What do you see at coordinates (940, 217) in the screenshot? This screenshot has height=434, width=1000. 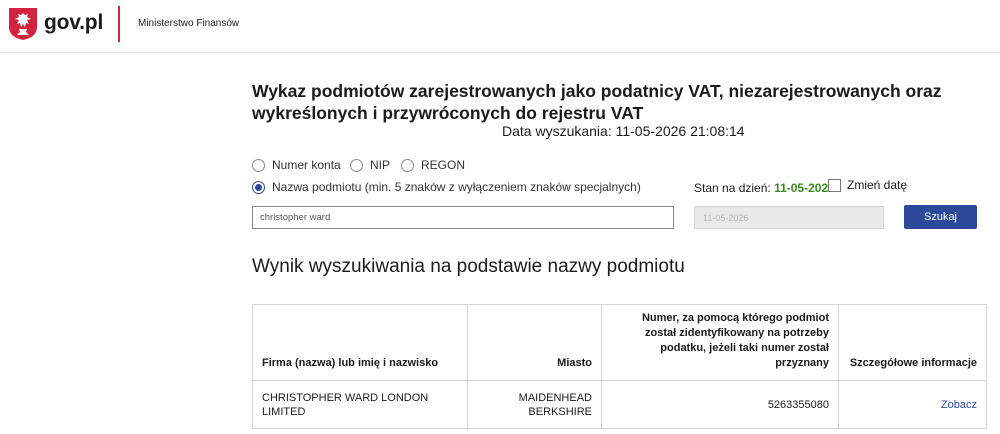 I see `search-button: Szukaj` at bounding box center [940, 217].